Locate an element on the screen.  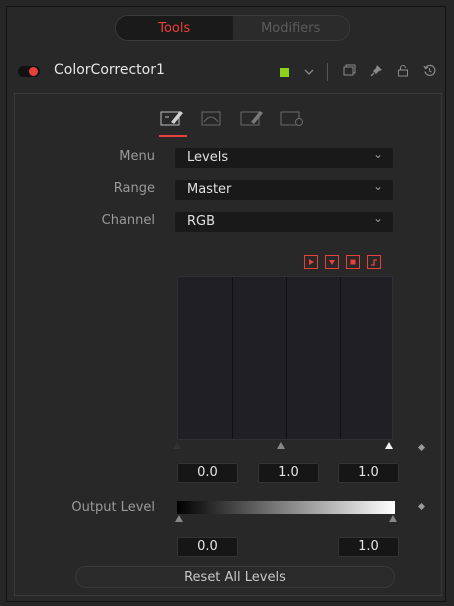
menu-value: Levels is located at coordinates (208, 157).